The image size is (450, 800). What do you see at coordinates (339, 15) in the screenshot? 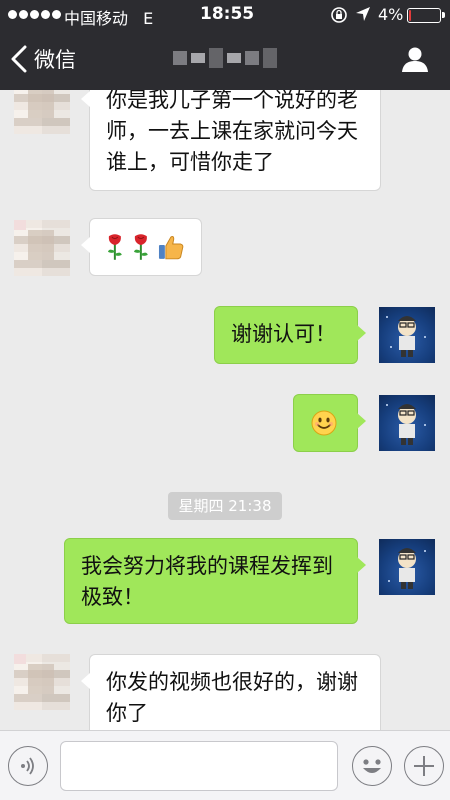
I see `rotation-lock-icon` at bounding box center [339, 15].